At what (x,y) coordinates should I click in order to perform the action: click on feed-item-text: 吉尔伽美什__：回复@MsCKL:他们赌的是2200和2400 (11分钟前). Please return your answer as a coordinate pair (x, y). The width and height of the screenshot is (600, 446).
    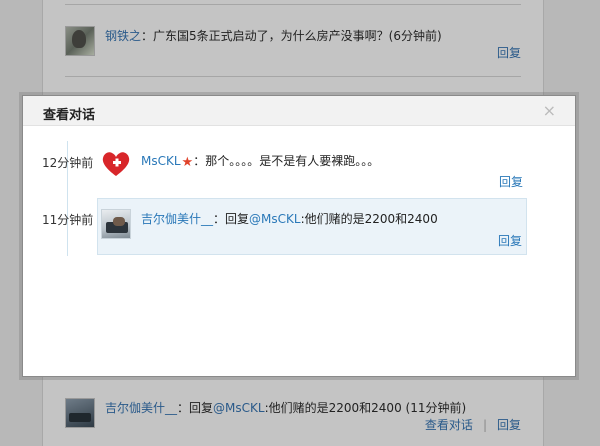
    Looking at the image, I should click on (285, 407).